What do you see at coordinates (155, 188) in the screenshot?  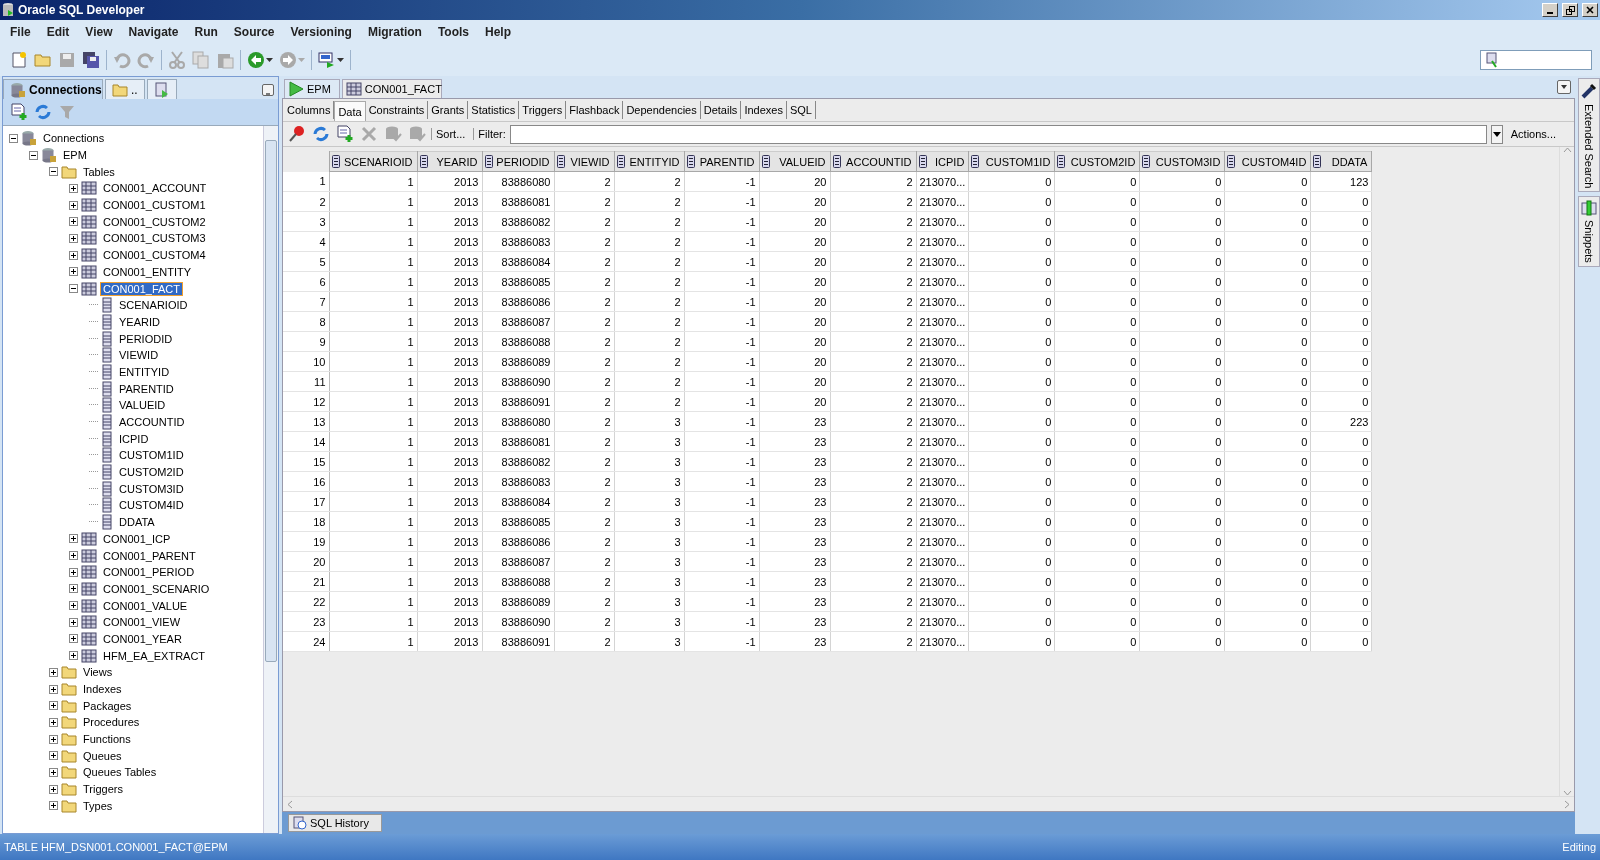 I see `tree-item: CON001_ACCOUNT` at bounding box center [155, 188].